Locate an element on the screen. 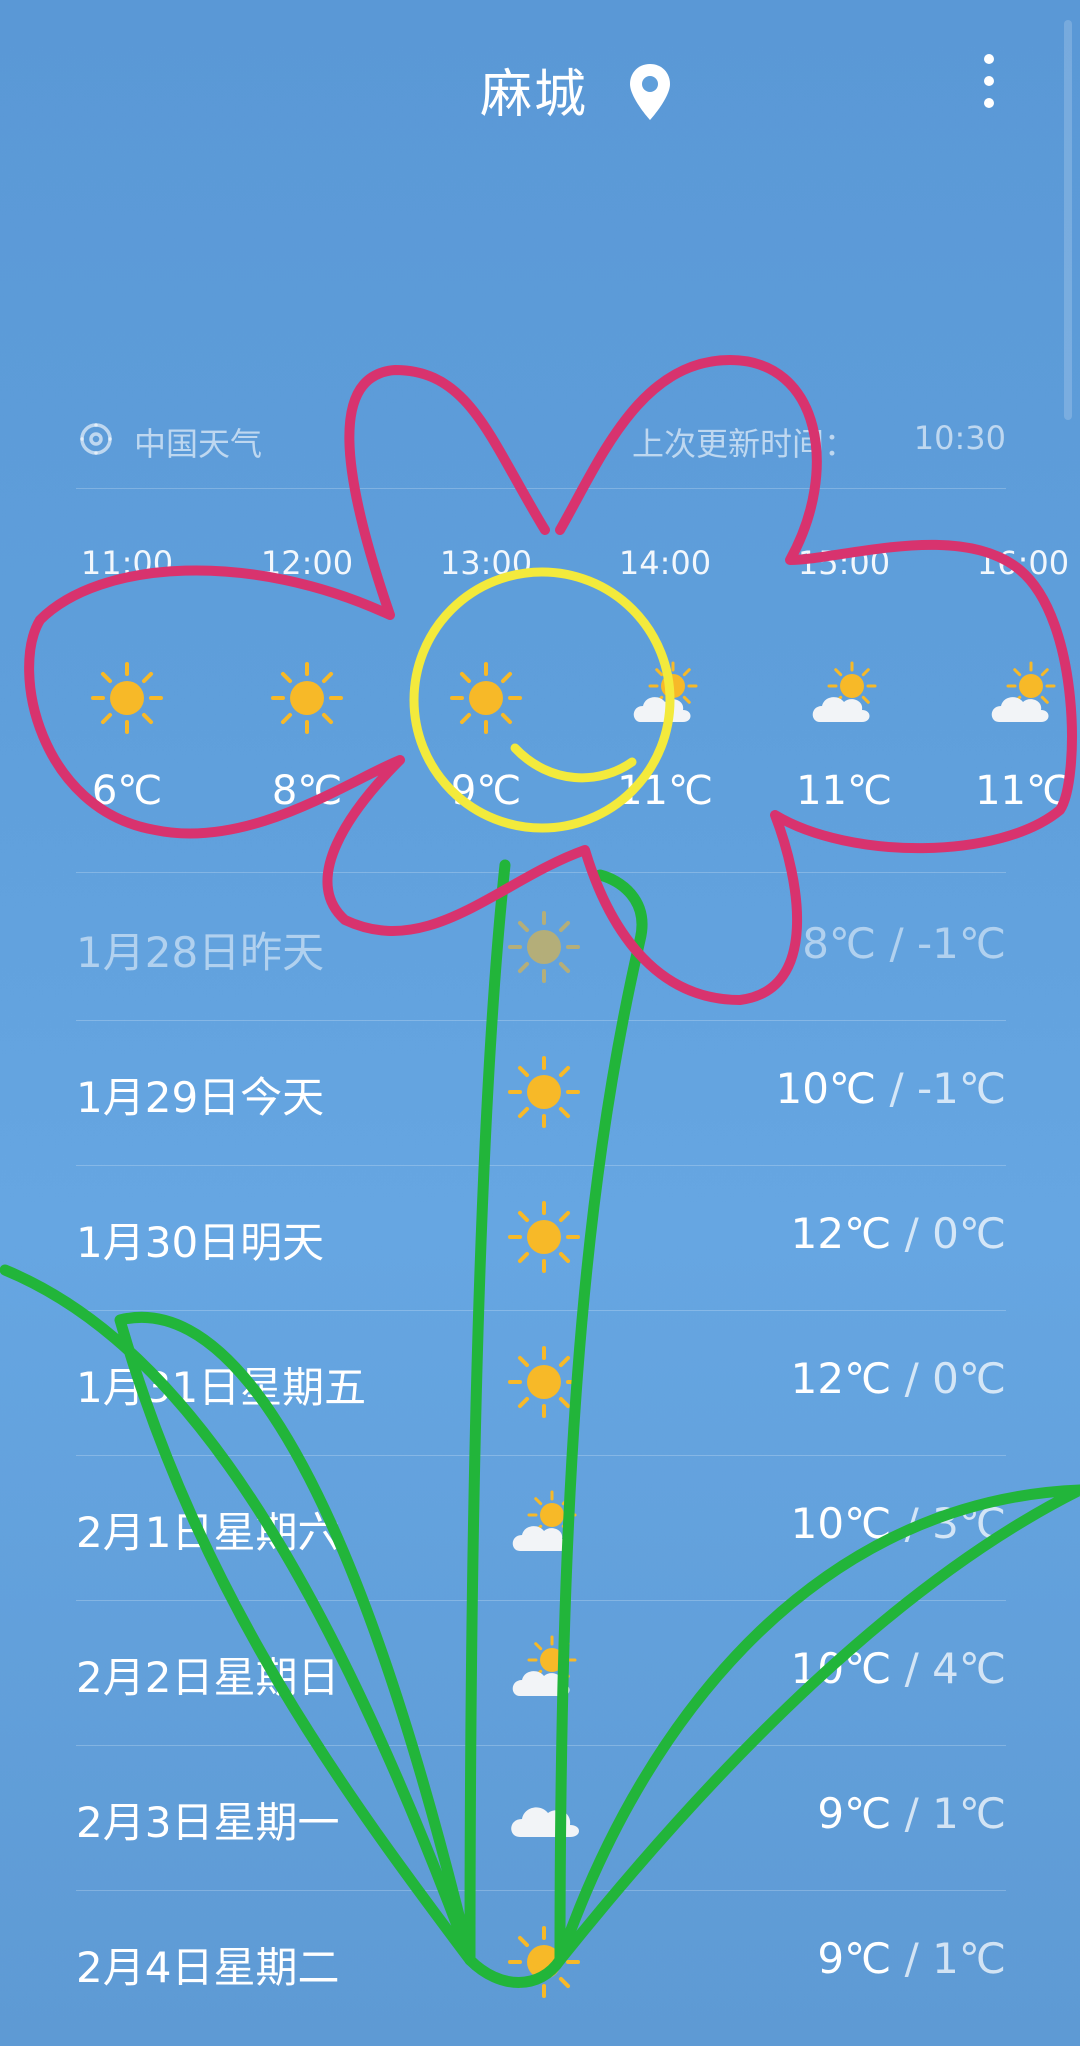 The width and height of the screenshot is (1080, 2046). day-date: 1月29日今天 is located at coordinates (200, 1097).